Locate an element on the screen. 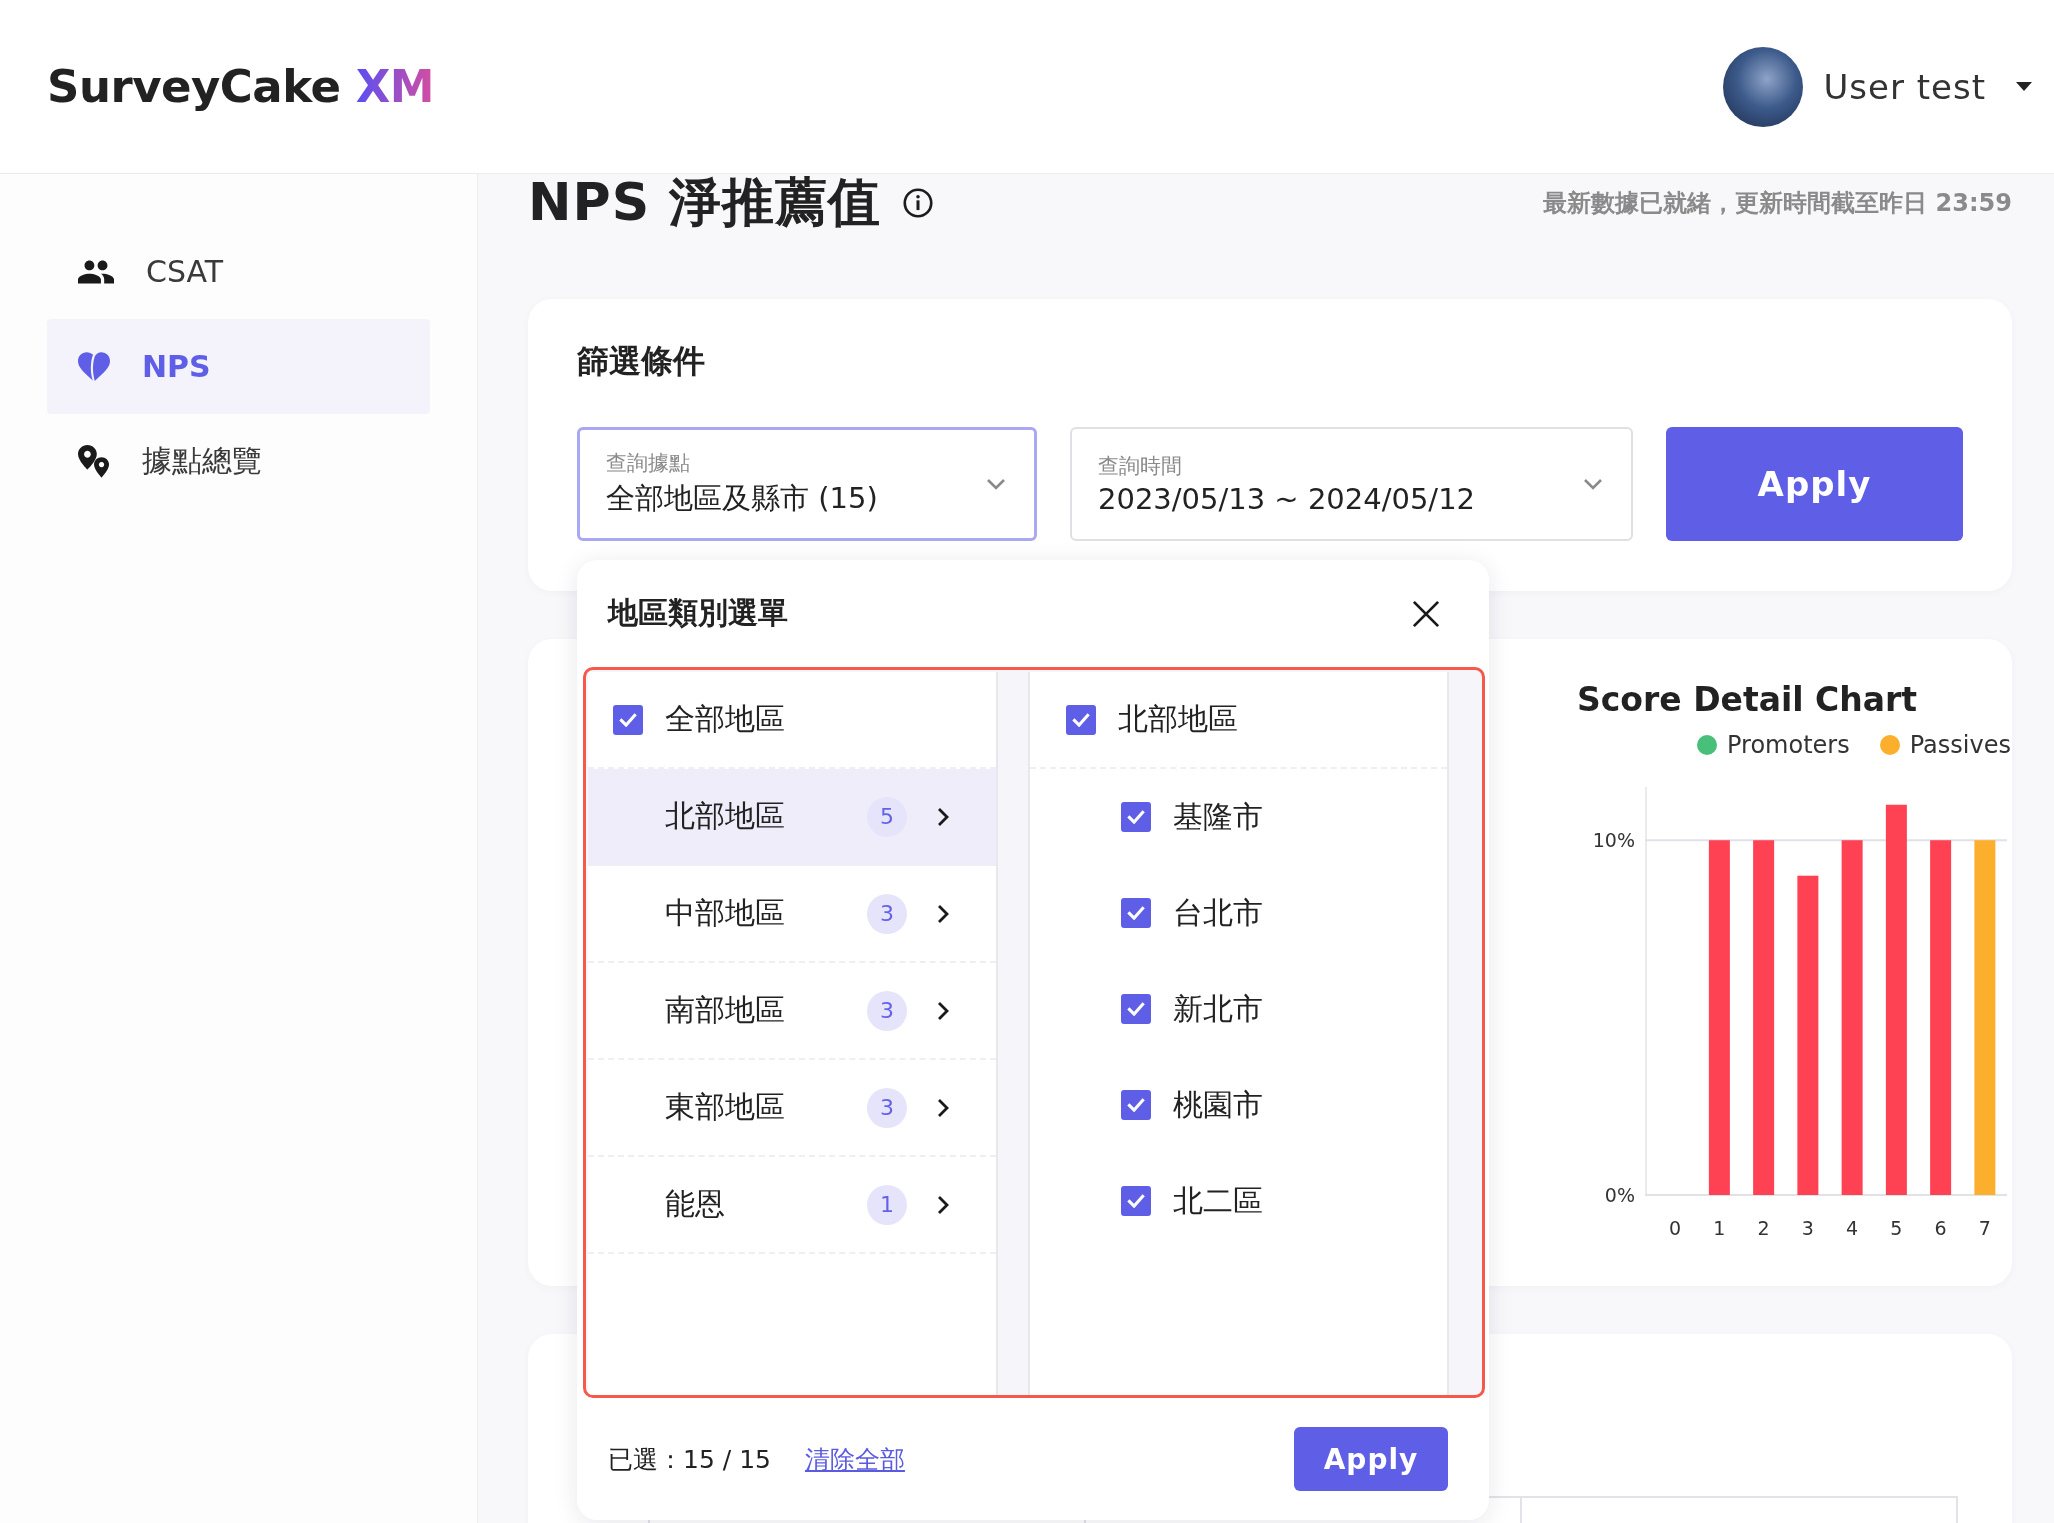 The image size is (2054, 1523). menu-title: 地區類別選單 is located at coordinates (698, 613).